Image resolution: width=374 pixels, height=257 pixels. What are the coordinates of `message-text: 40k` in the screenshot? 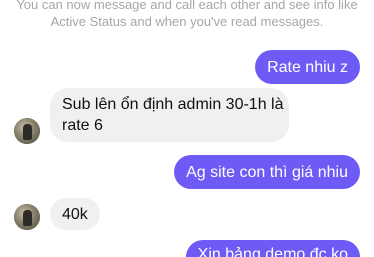 It's located at (75, 214).